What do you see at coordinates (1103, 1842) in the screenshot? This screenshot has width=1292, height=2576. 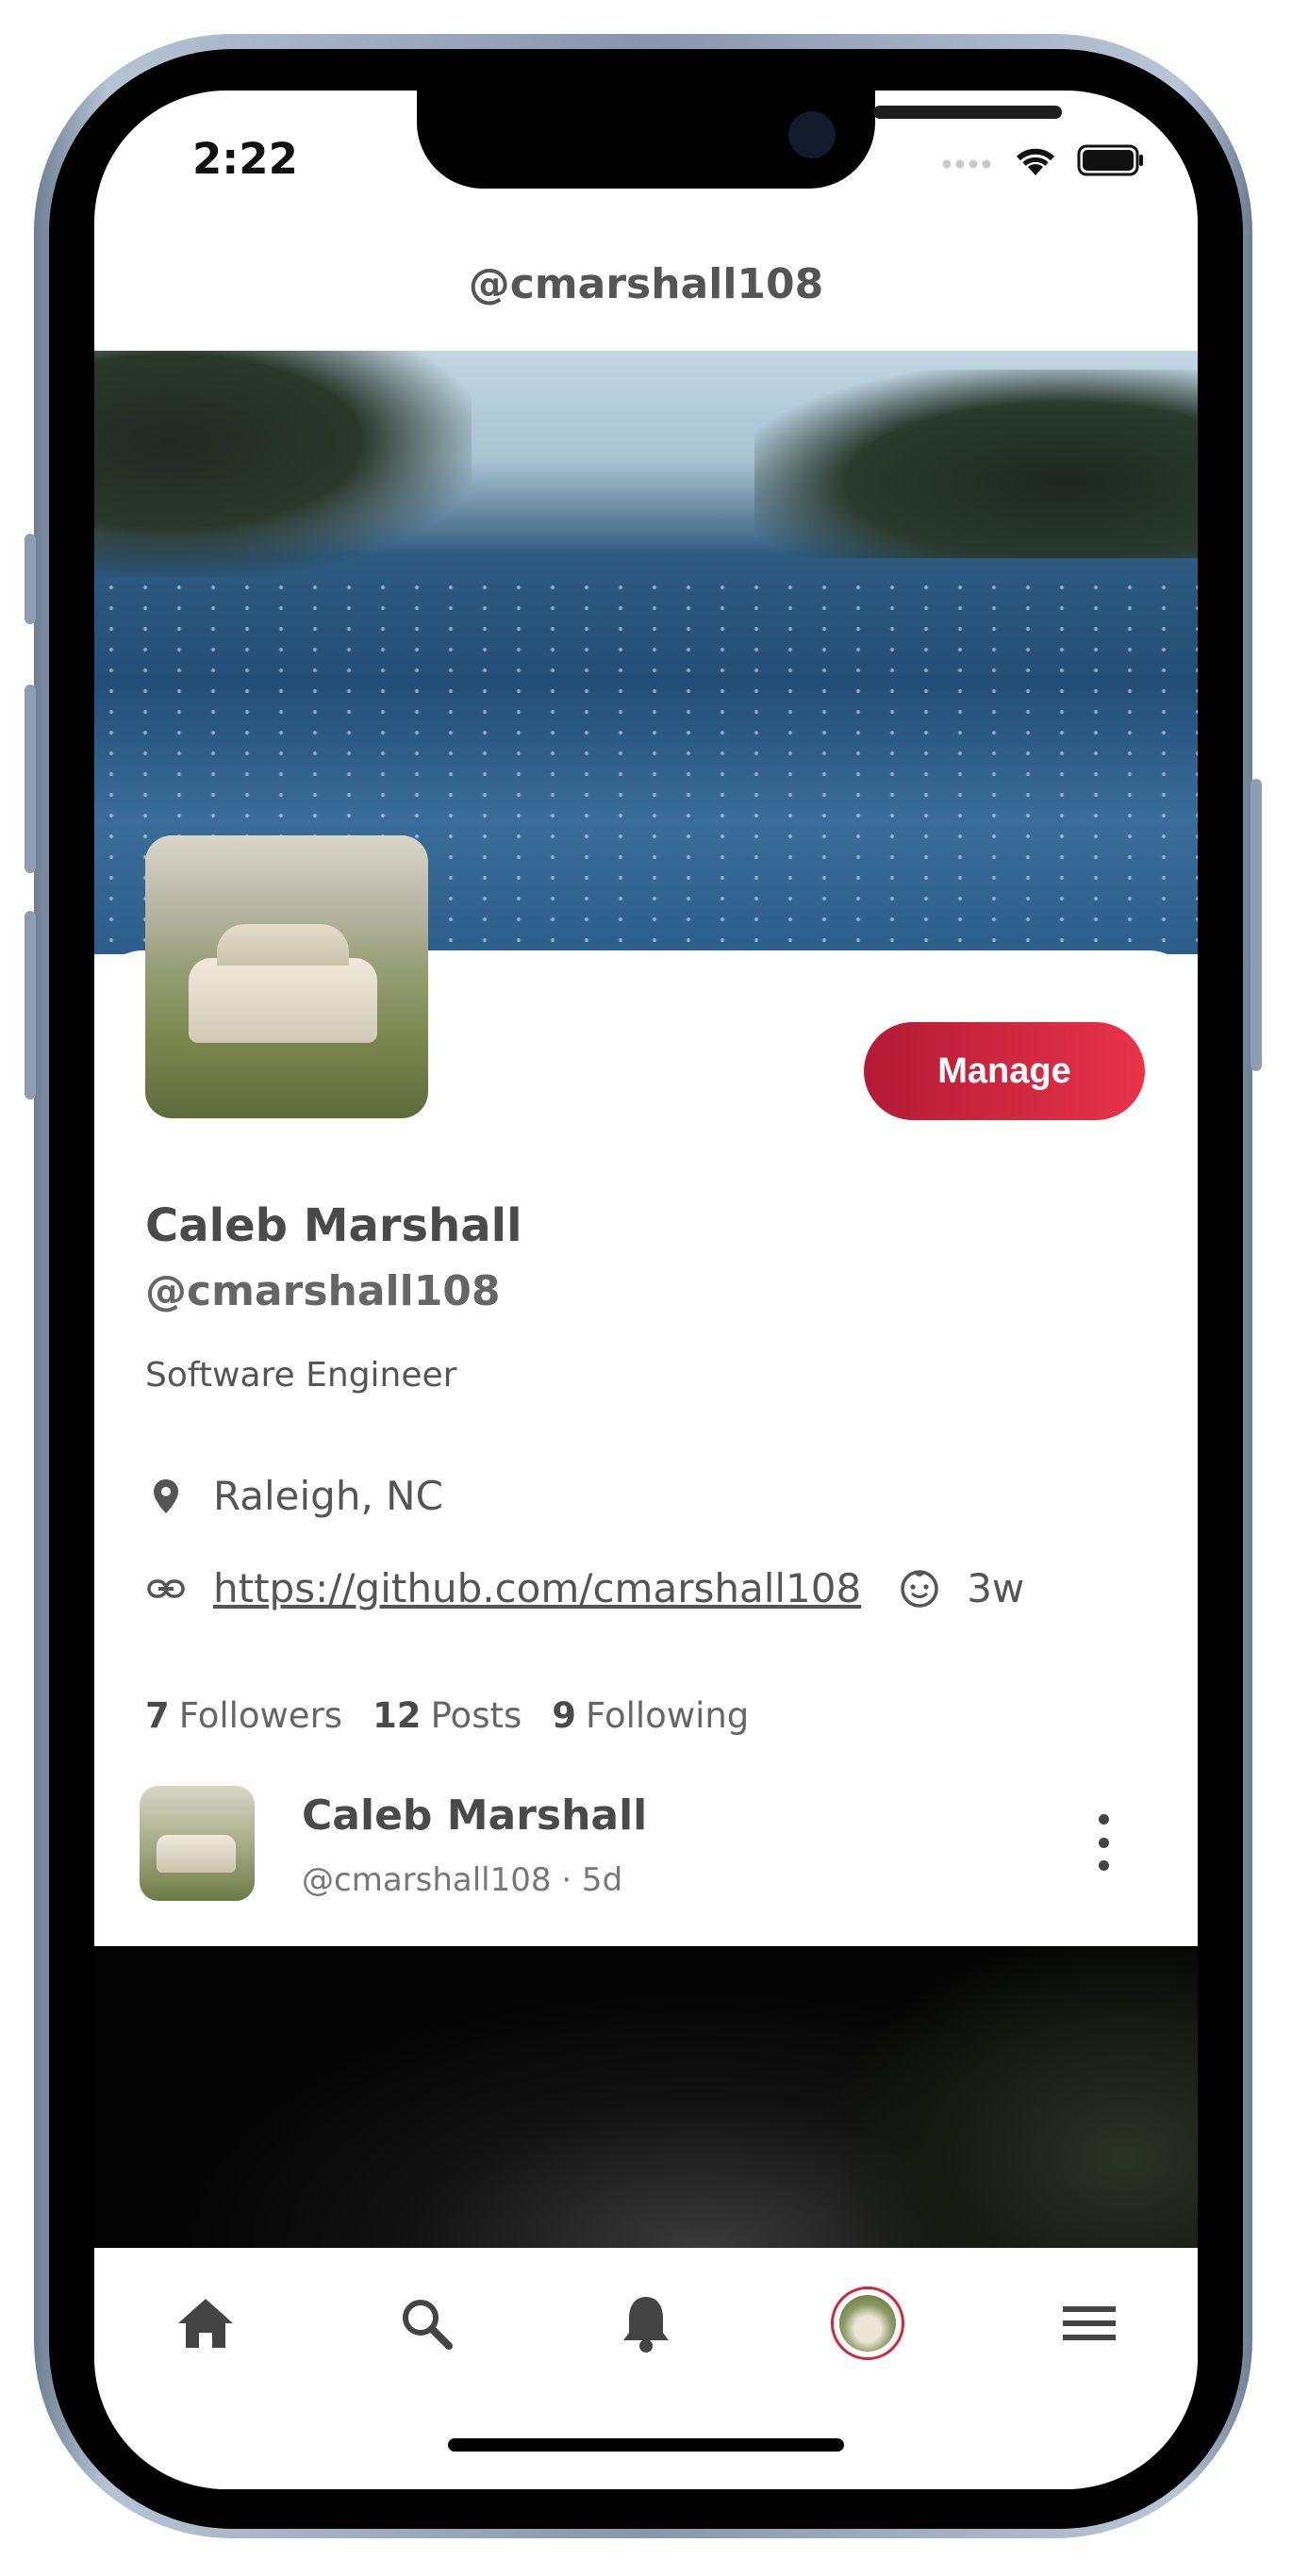 I see `more-options-icon` at bounding box center [1103, 1842].